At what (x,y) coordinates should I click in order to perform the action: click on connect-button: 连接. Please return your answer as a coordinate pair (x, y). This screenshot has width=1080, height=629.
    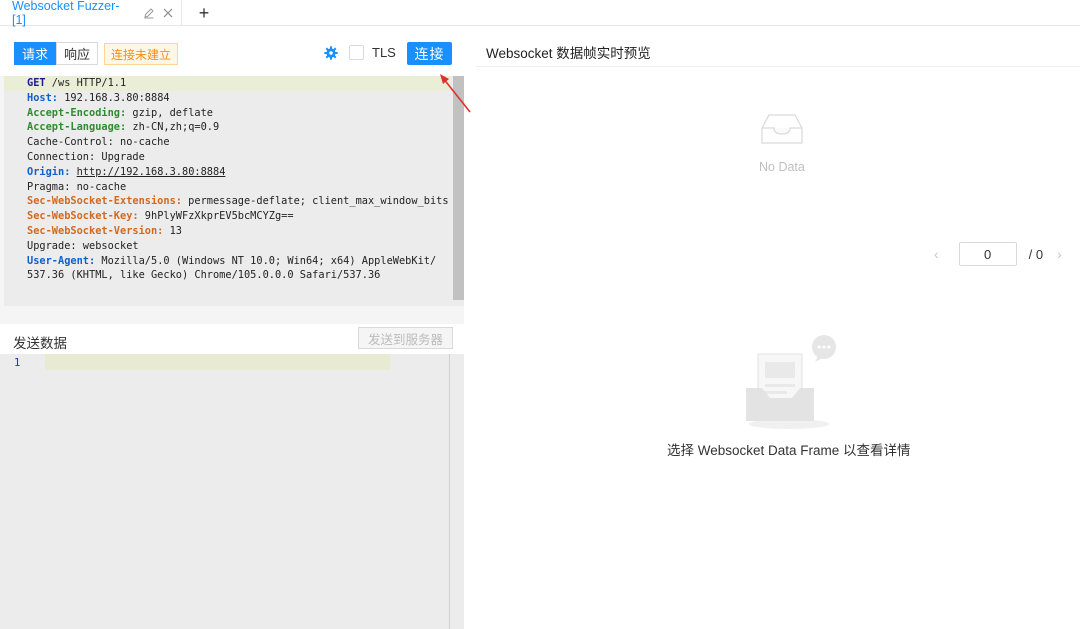
    Looking at the image, I should click on (429, 53).